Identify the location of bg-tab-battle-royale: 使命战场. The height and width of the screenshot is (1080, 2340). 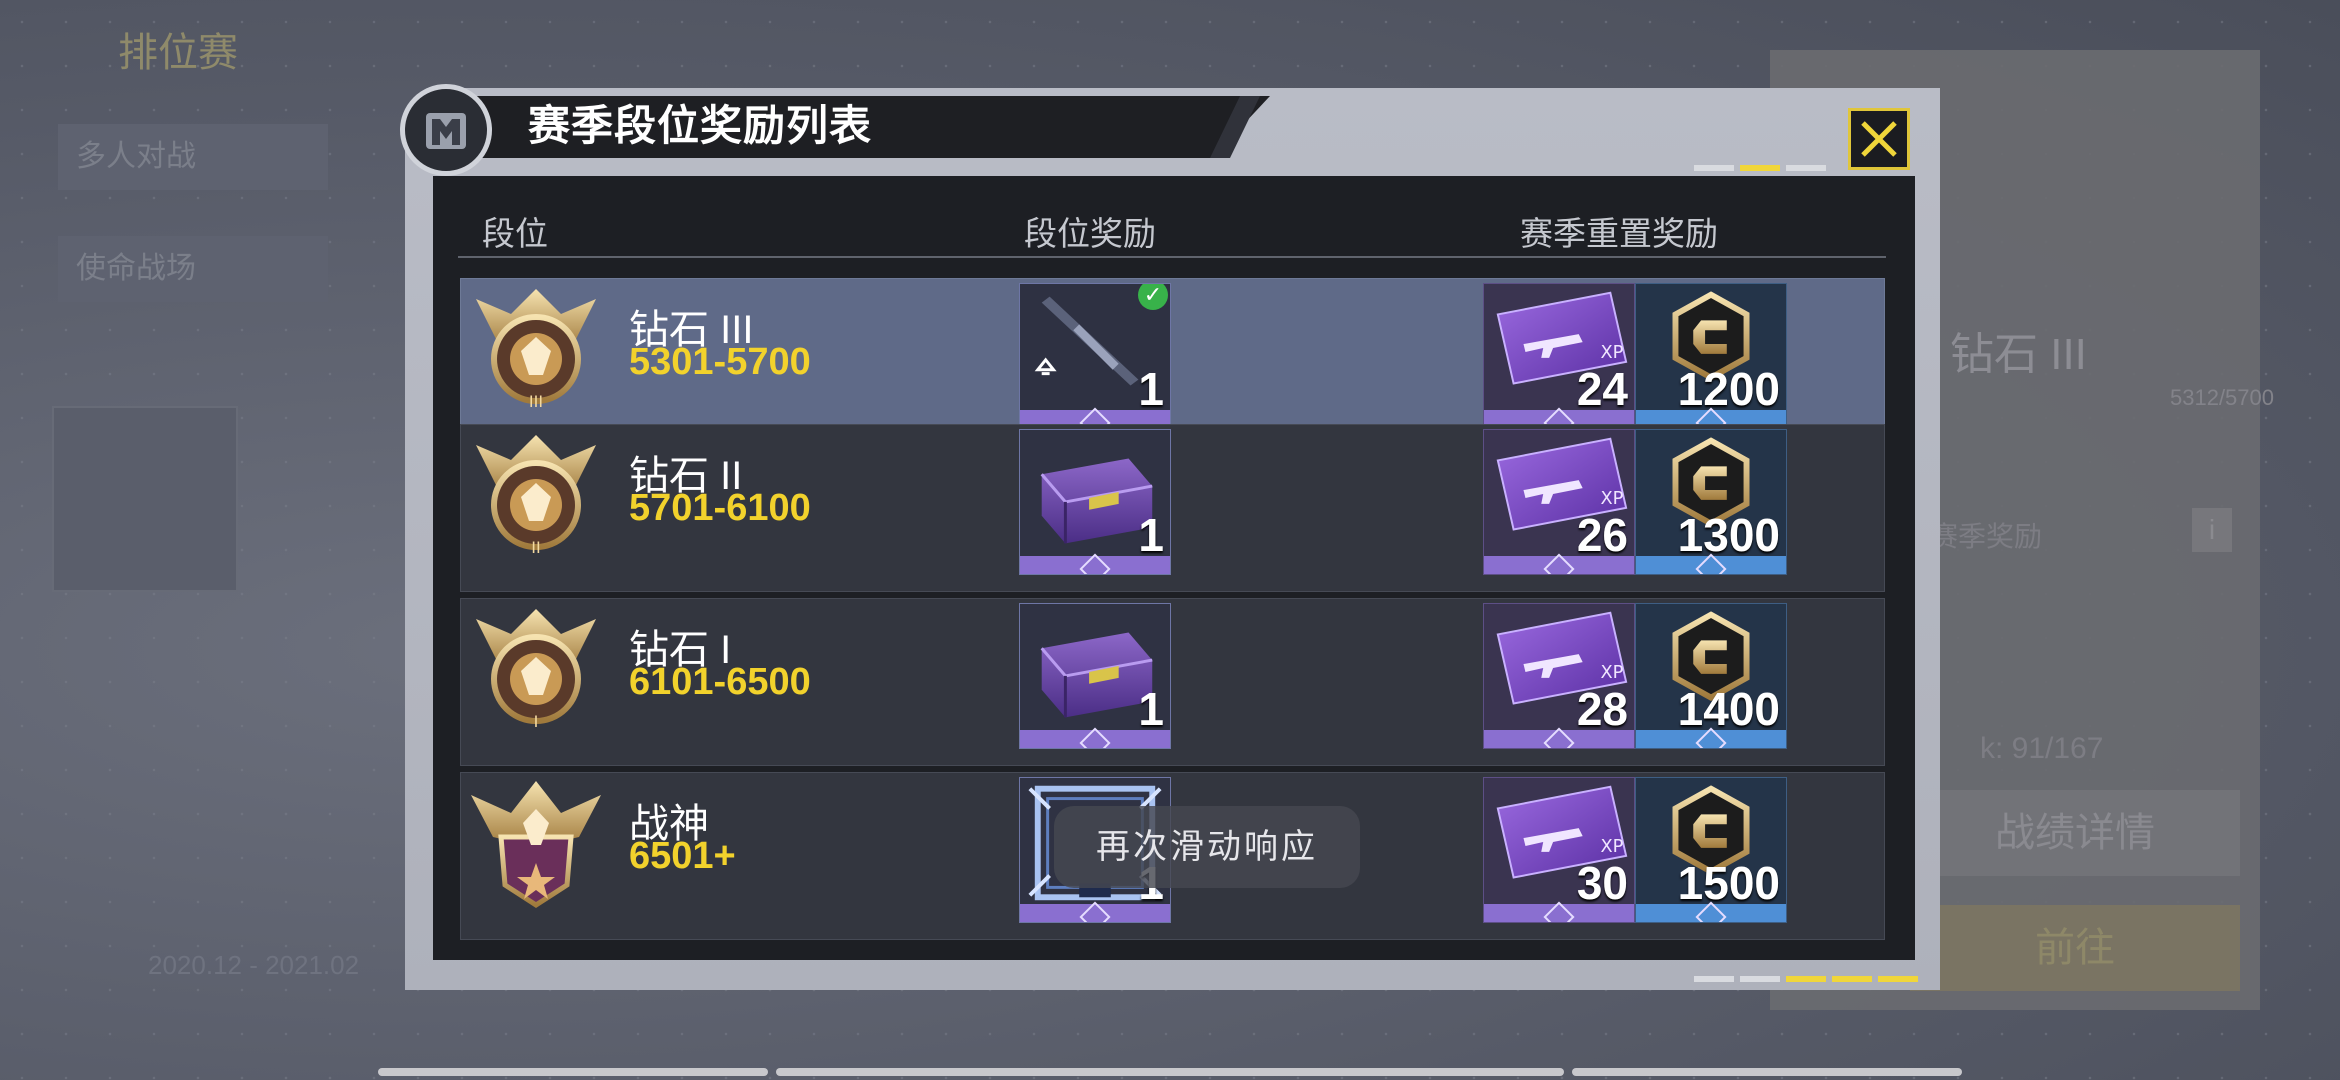
(193, 269).